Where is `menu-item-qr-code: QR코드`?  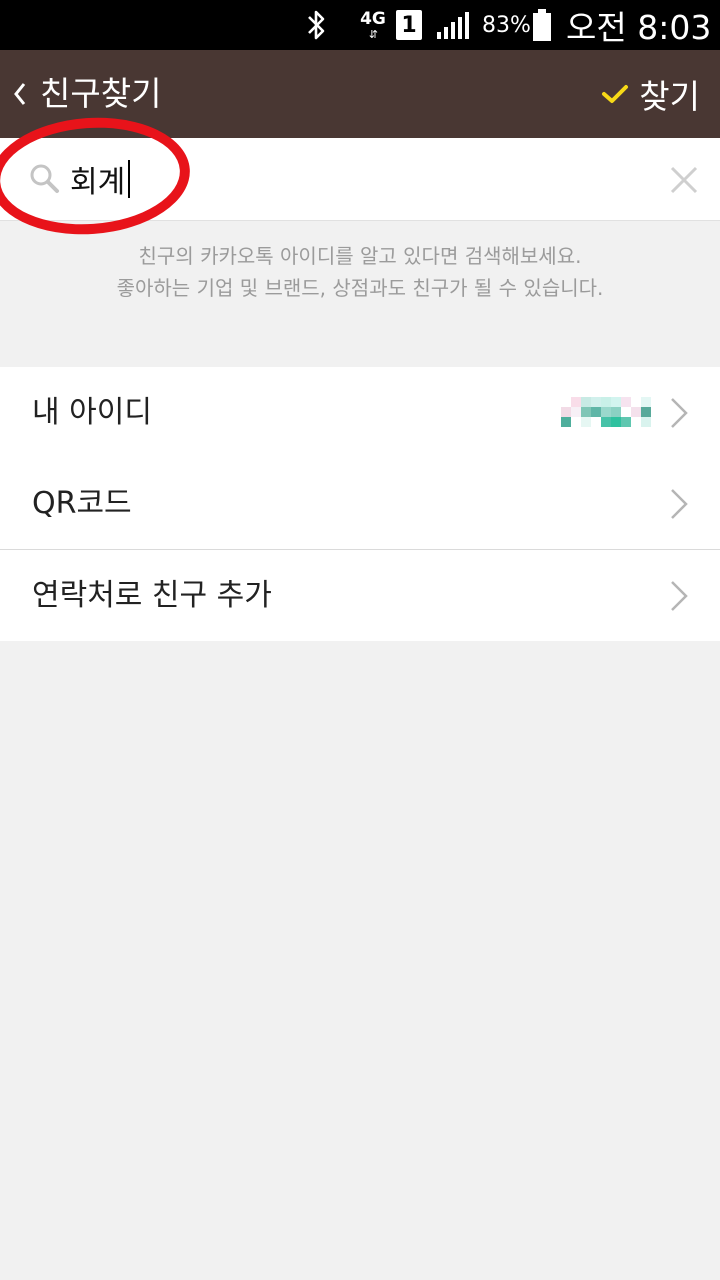
menu-item-qr-code: QR코드 is located at coordinates (360, 503).